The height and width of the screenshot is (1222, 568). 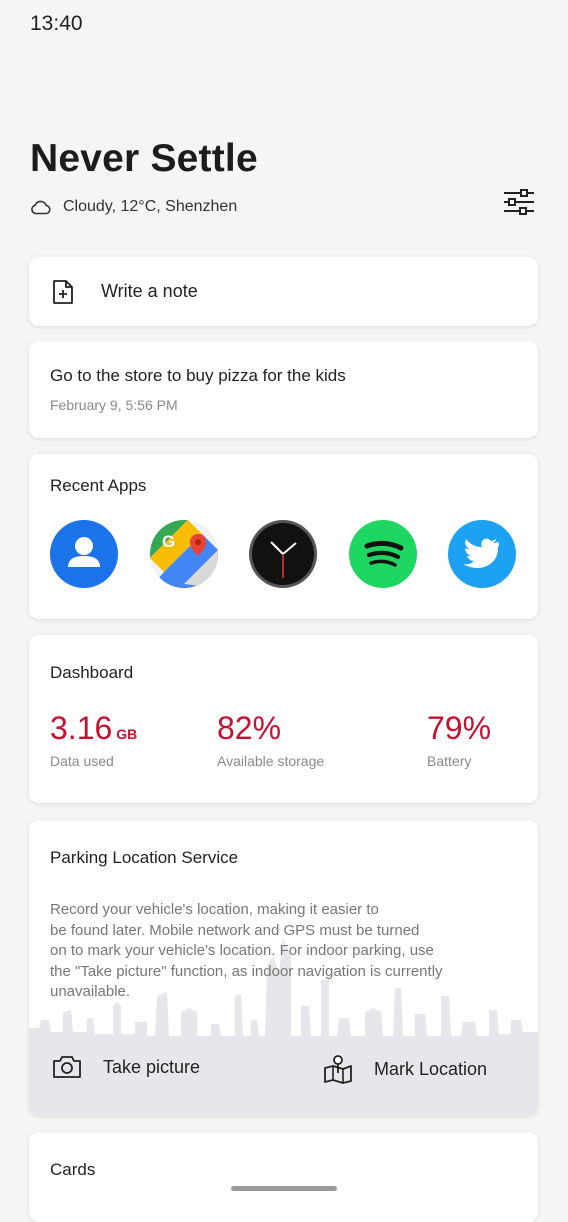 What do you see at coordinates (73, 1169) in the screenshot?
I see `cards-heading: Cards` at bounding box center [73, 1169].